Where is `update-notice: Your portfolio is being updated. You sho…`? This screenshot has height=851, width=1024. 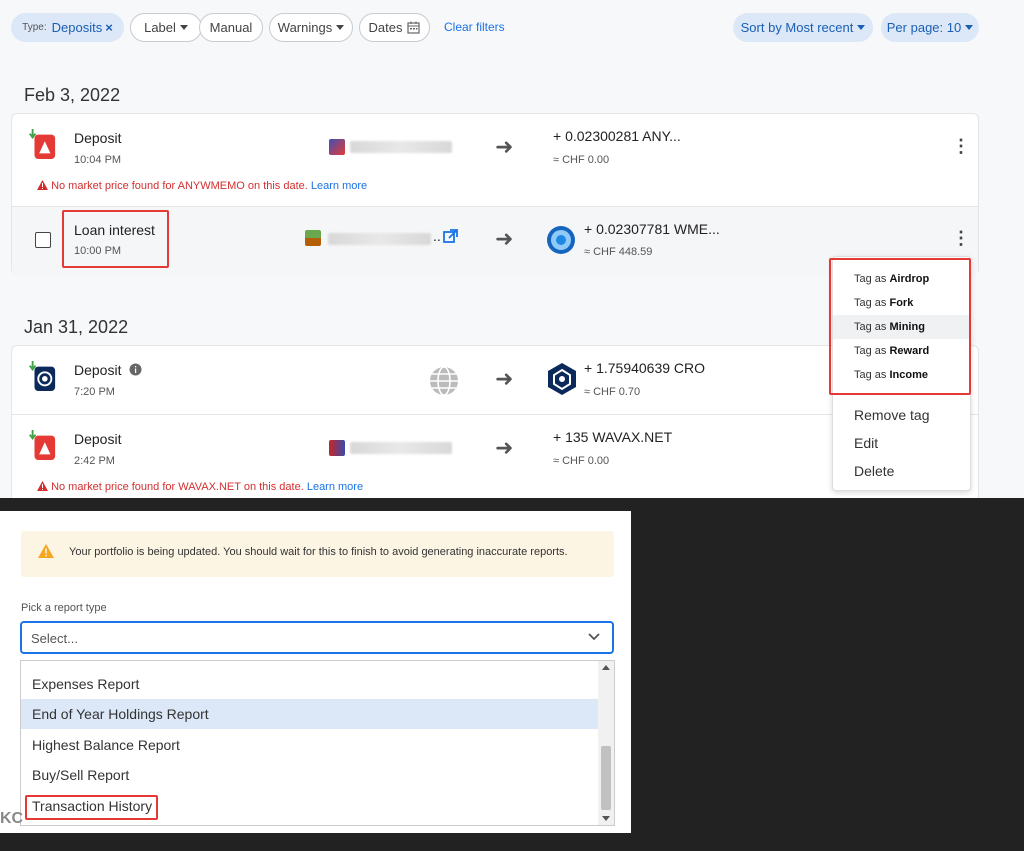 update-notice: Your portfolio is being updated. You sho… is located at coordinates (317, 554).